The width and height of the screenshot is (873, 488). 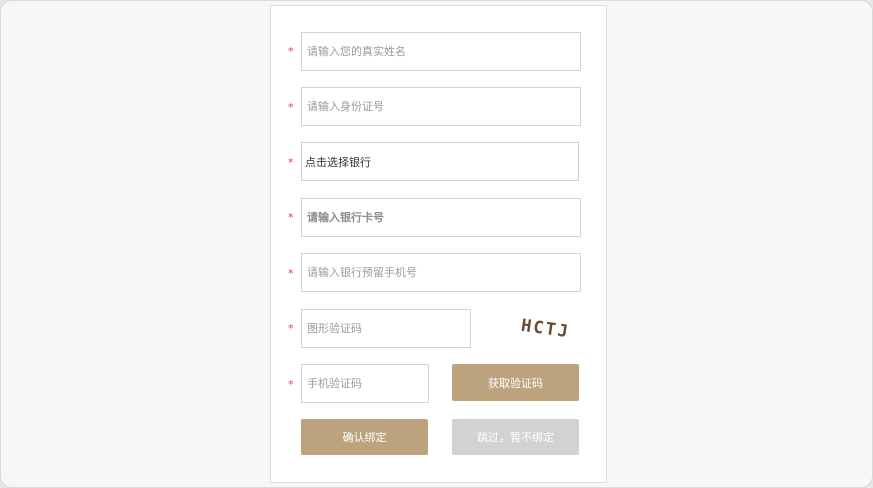 What do you see at coordinates (338, 162) in the screenshot?
I see `bank-select-label: 点击选择银行` at bounding box center [338, 162].